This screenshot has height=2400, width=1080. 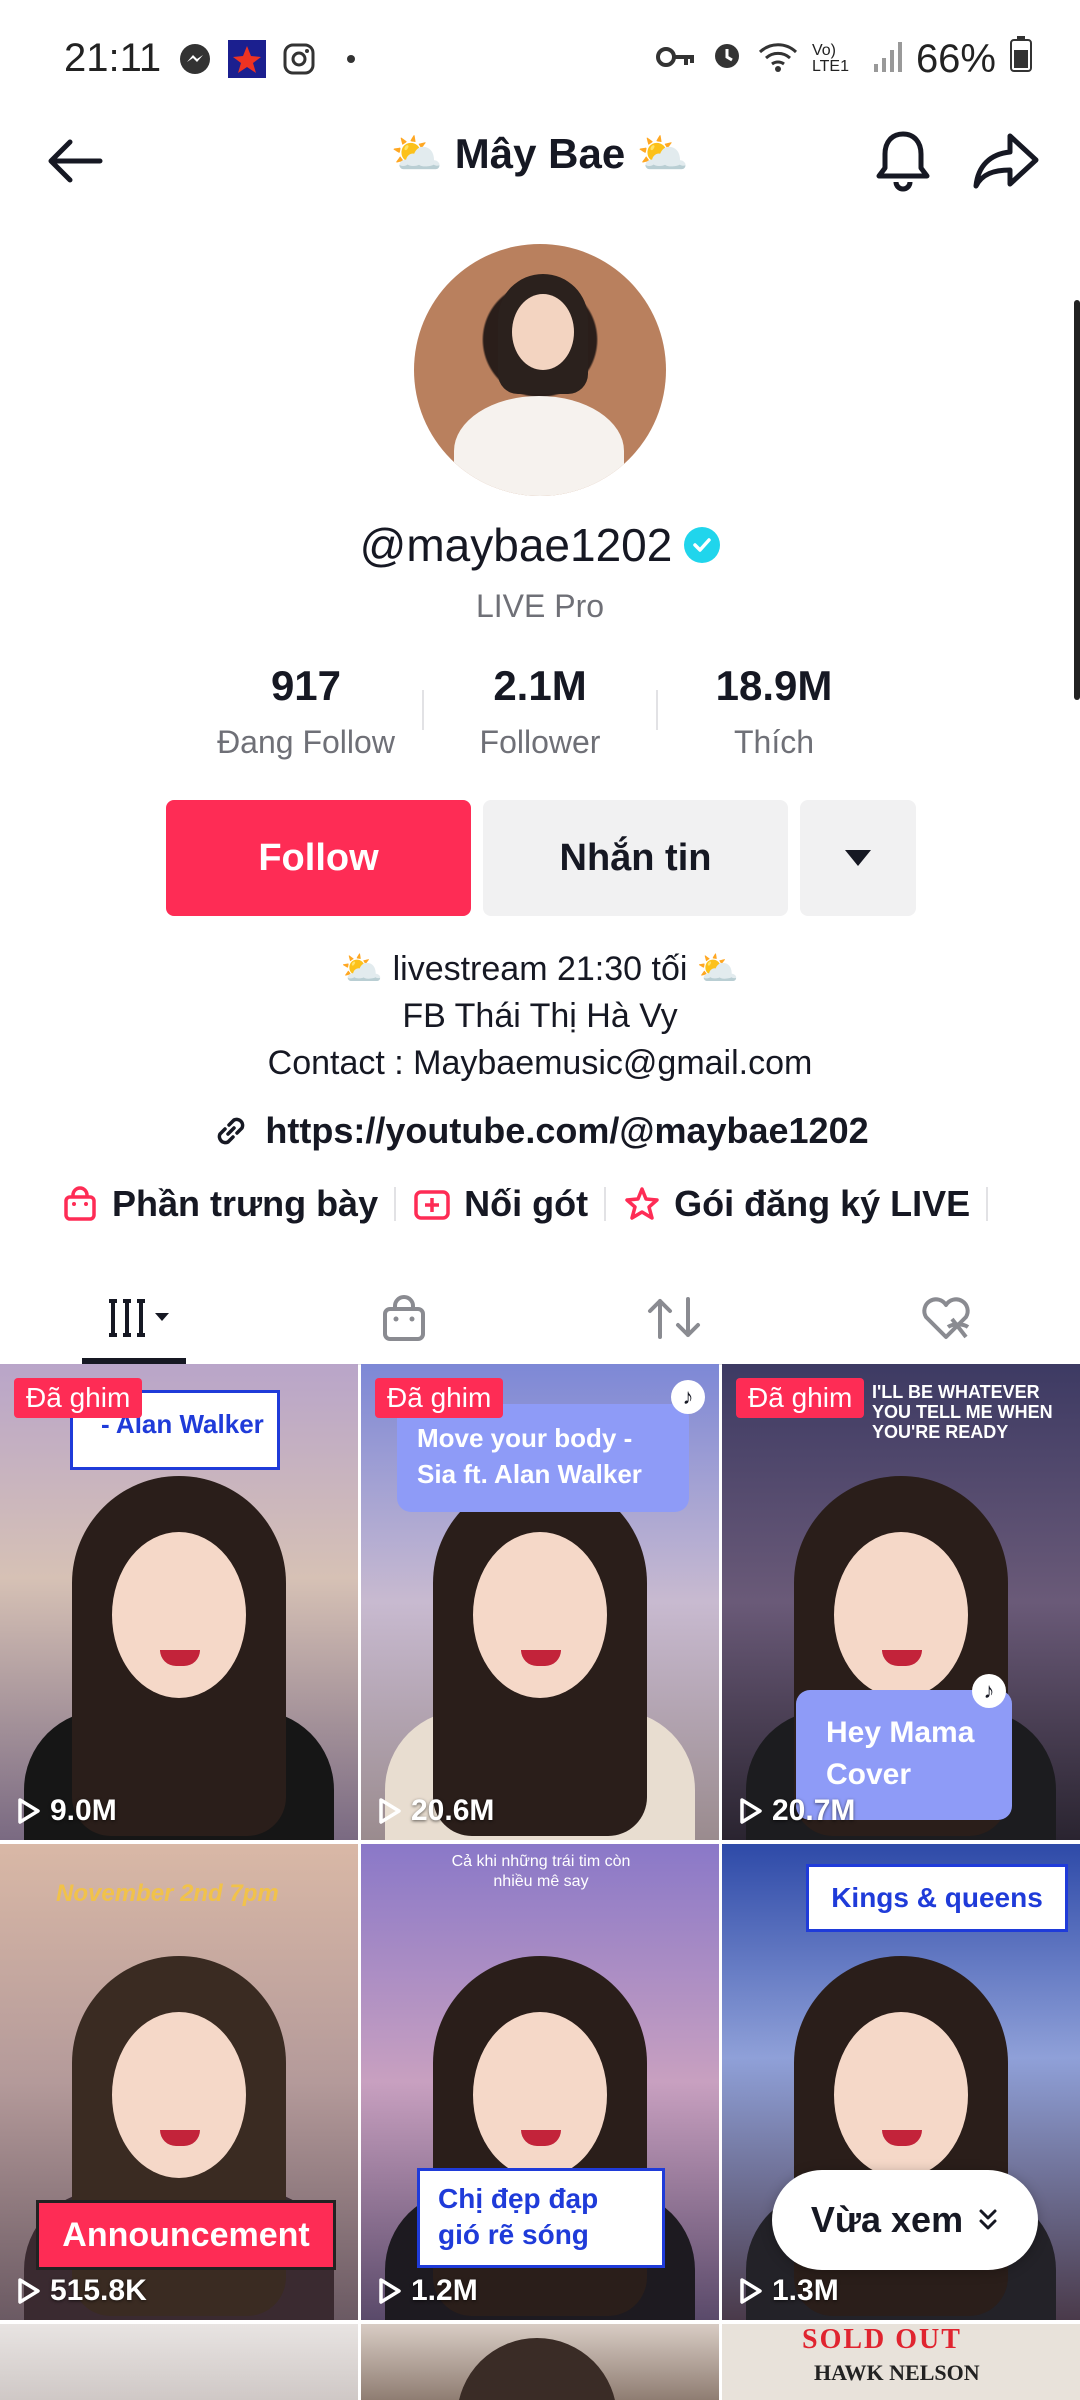 I want to click on messenger-icon, so click(x=195, y=59).